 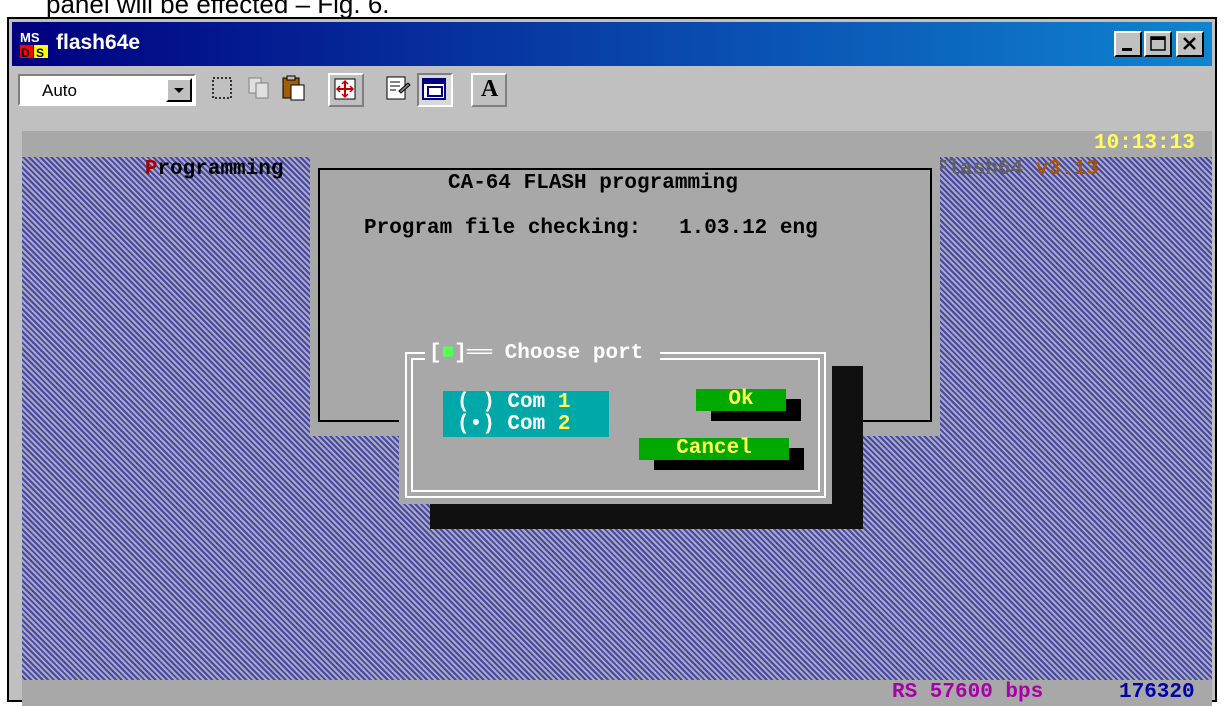 I want to click on radio-number: 2, so click(x=564, y=424).